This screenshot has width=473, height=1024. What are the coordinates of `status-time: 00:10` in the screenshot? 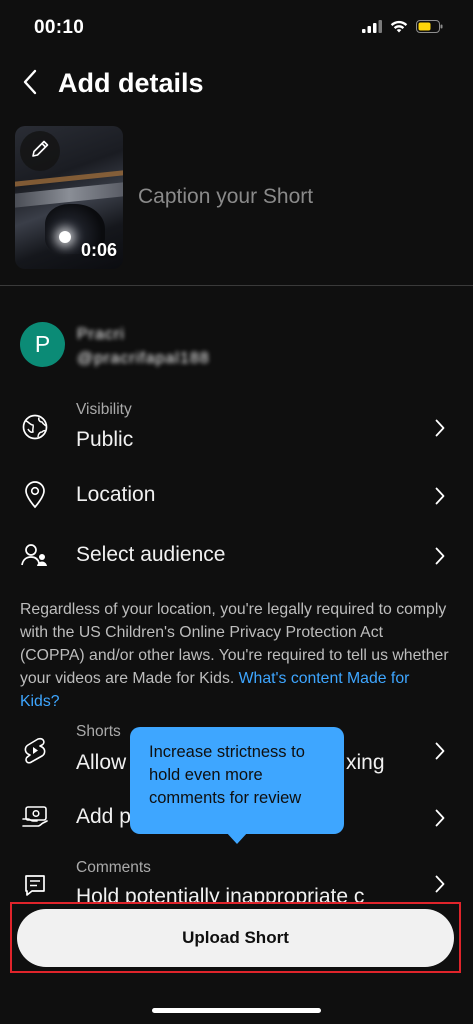 It's located at (59, 27).